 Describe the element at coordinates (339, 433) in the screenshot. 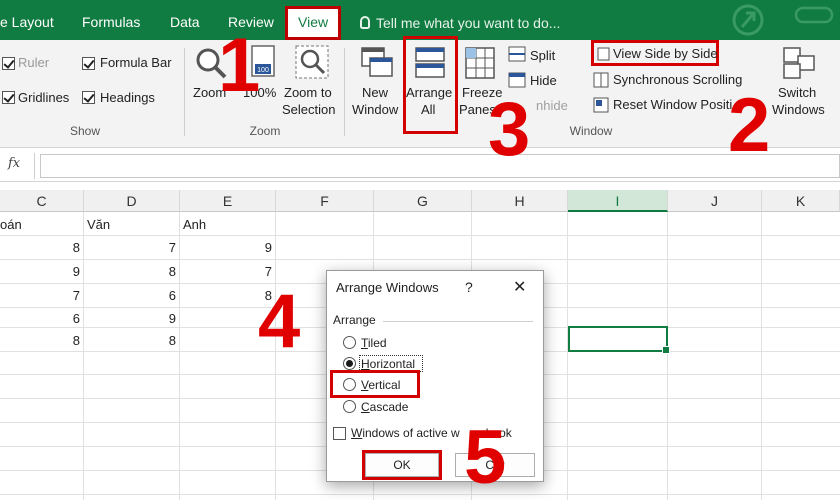

I see `windows-of-active-workbook-checkbox` at that location.